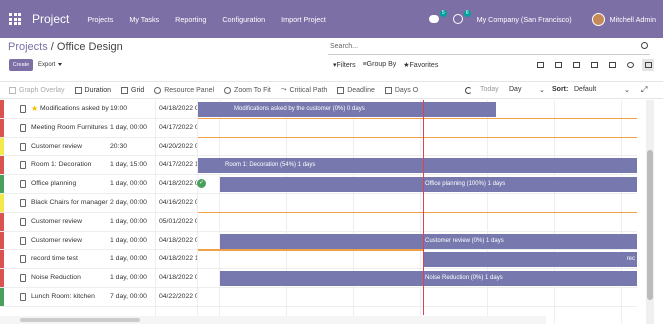 The image size is (663, 324). Describe the element at coordinates (184, 90) in the screenshot. I see `resource-panel-button: Resource Panel` at that location.